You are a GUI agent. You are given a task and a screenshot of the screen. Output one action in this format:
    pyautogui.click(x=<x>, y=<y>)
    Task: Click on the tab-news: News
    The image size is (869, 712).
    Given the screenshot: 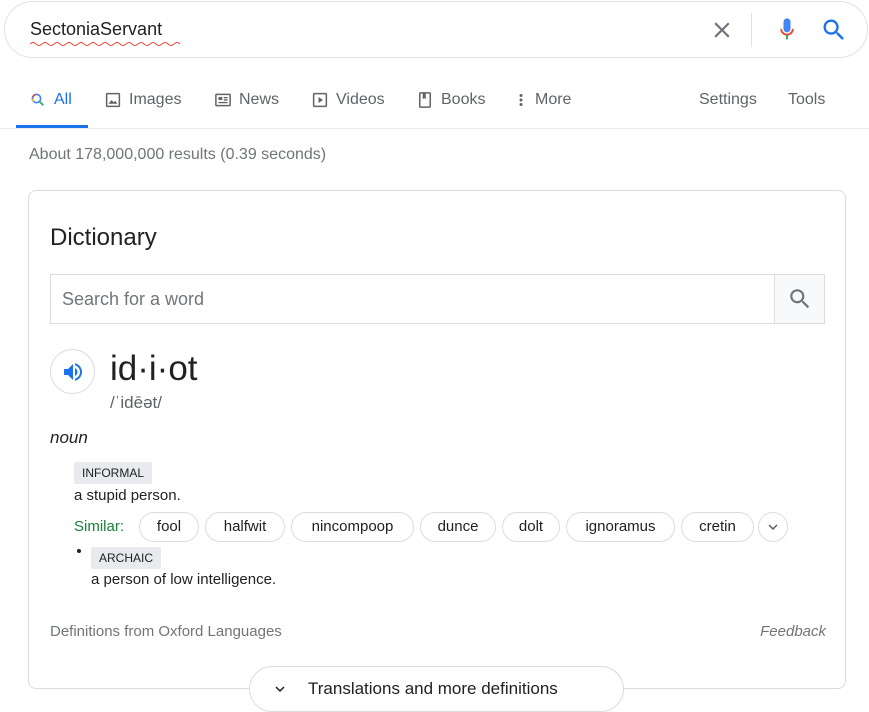 What is the action you would take?
    pyautogui.click(x=246, y=100)
    